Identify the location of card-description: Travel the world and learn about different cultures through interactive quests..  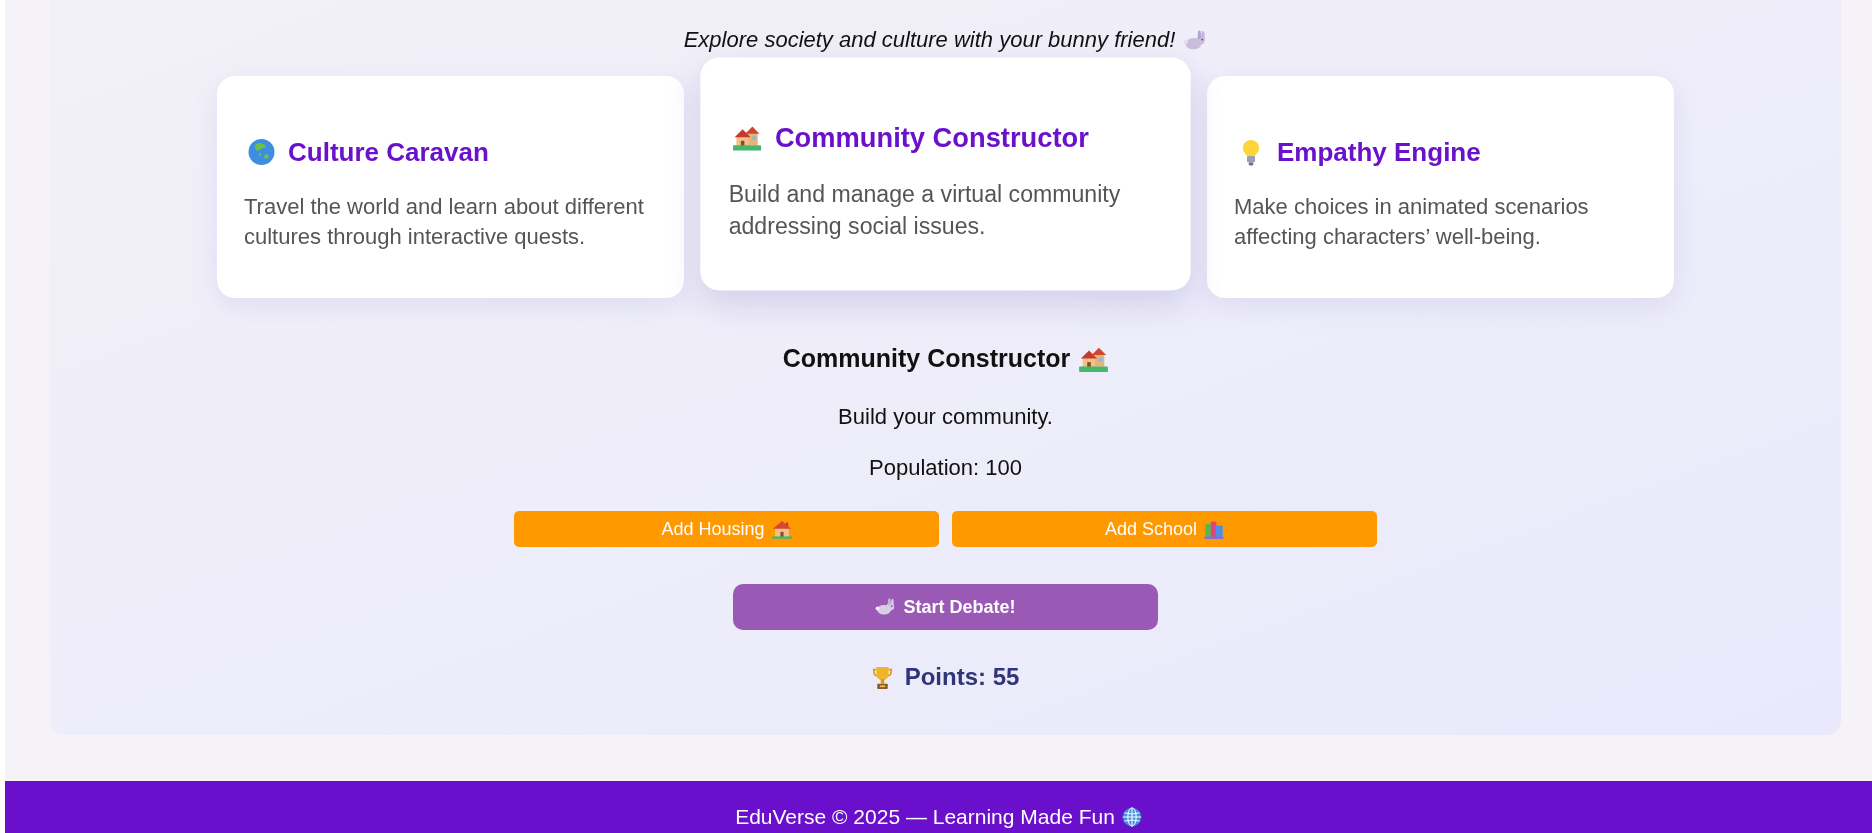
(444, 222).